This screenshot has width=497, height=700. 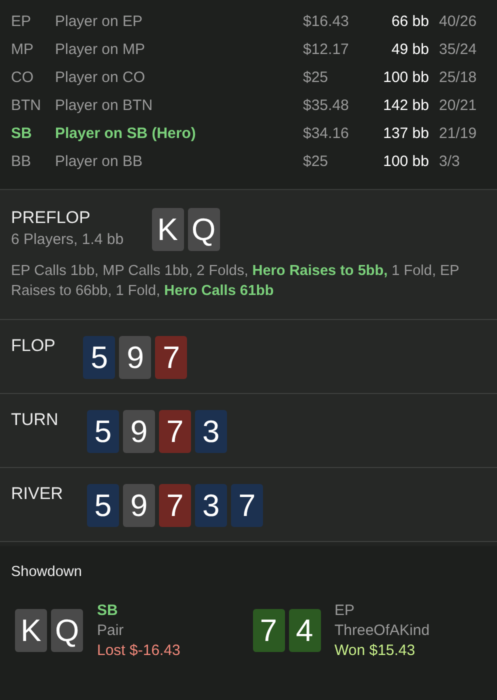 I want to click on street-name: RIVER, so click(x=37, y=494).